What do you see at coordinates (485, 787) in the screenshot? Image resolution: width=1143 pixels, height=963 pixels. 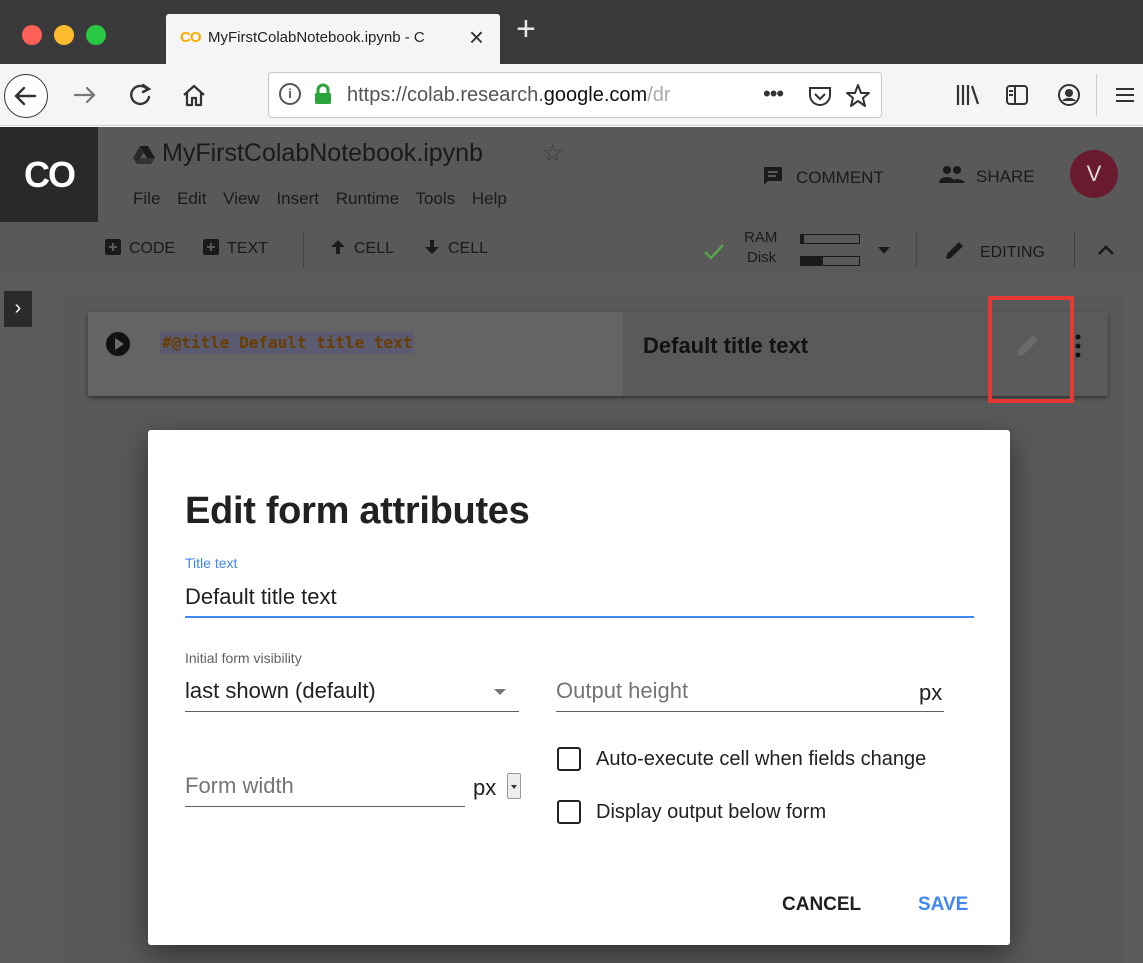 I see `form-width-unit: px` at bounding box center [485, 787].